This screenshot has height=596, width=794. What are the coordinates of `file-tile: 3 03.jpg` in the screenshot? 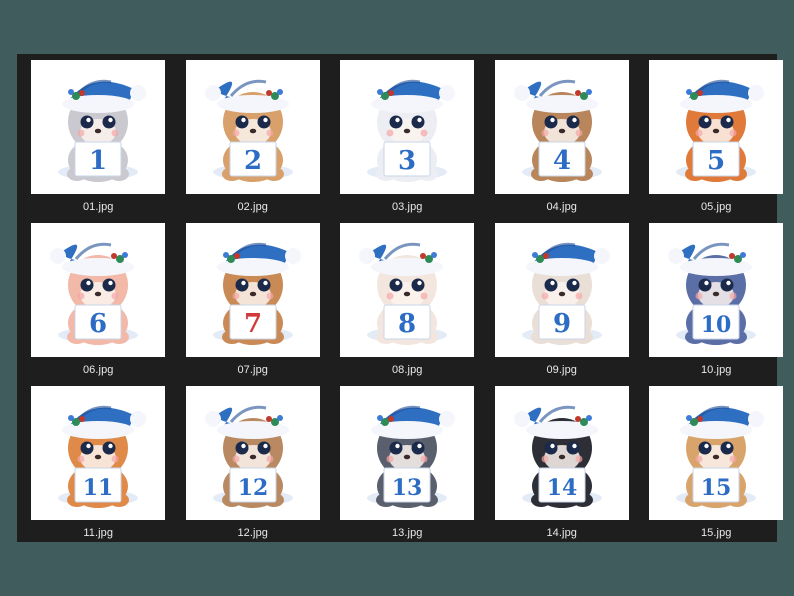 It's located at (407, 141).